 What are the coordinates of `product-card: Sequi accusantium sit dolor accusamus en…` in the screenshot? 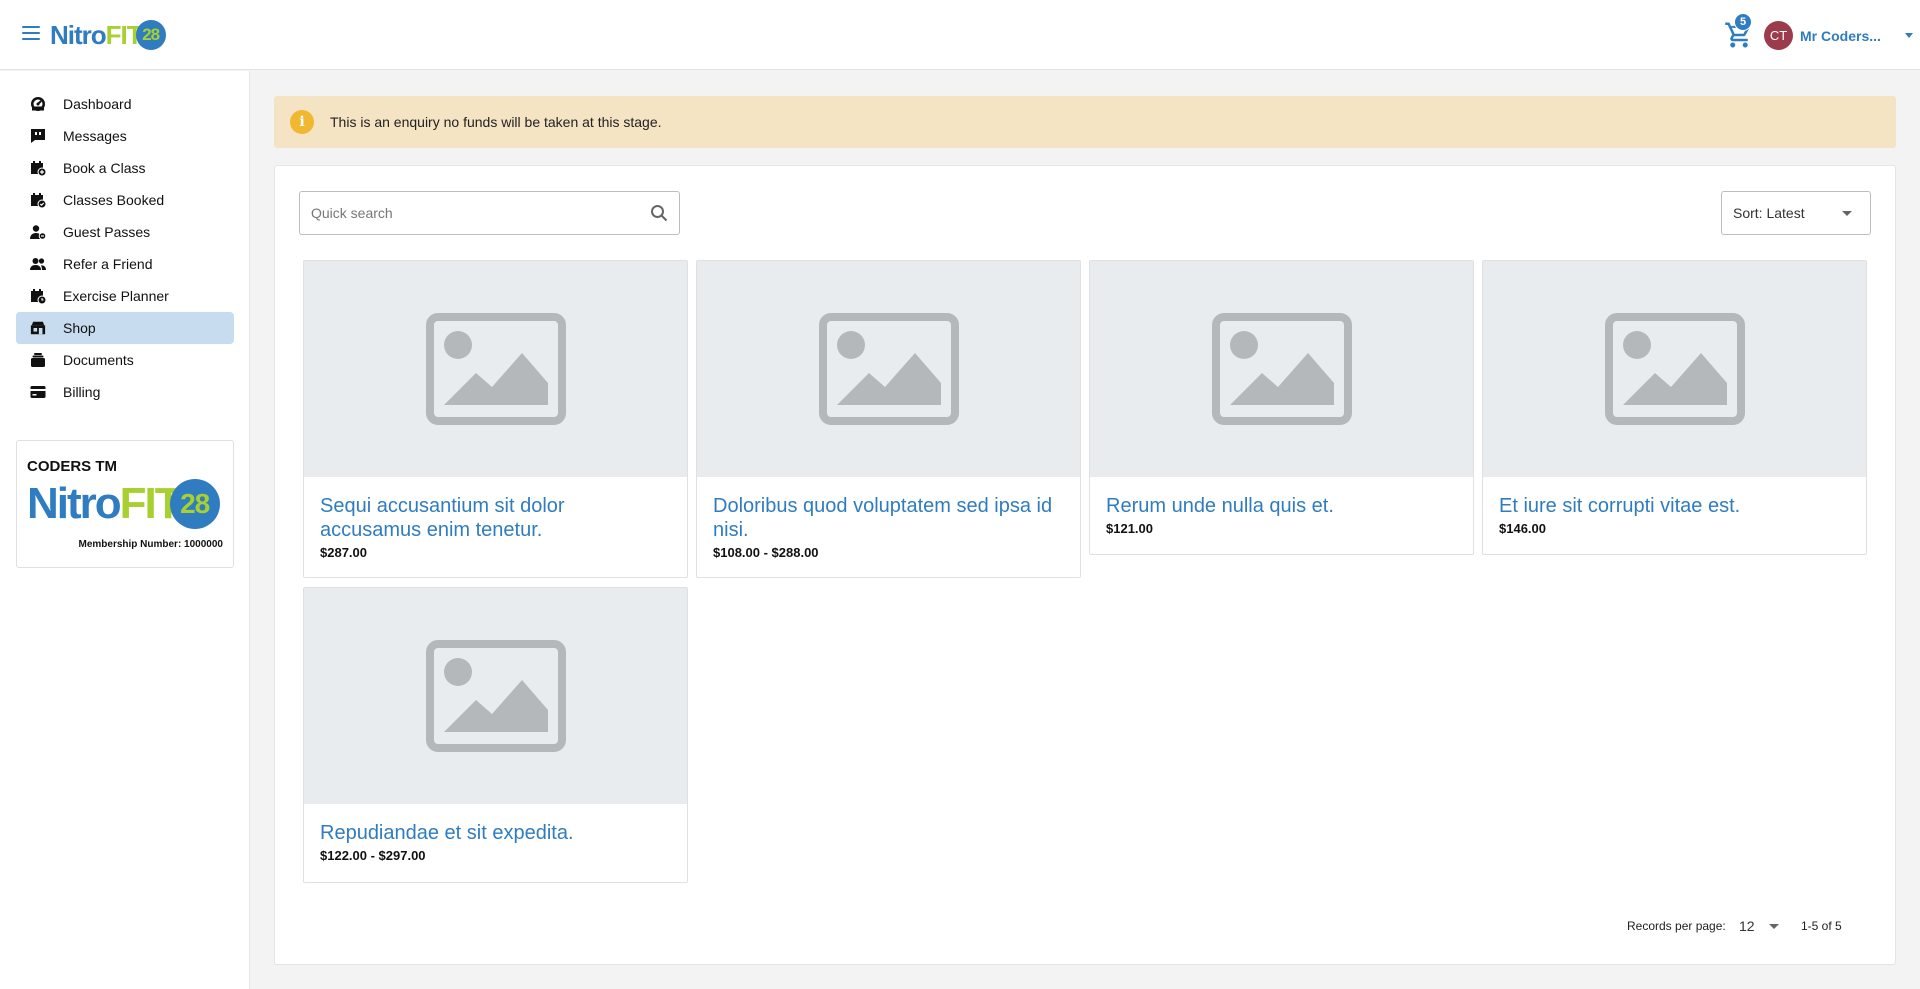 It's located at (495, 419).